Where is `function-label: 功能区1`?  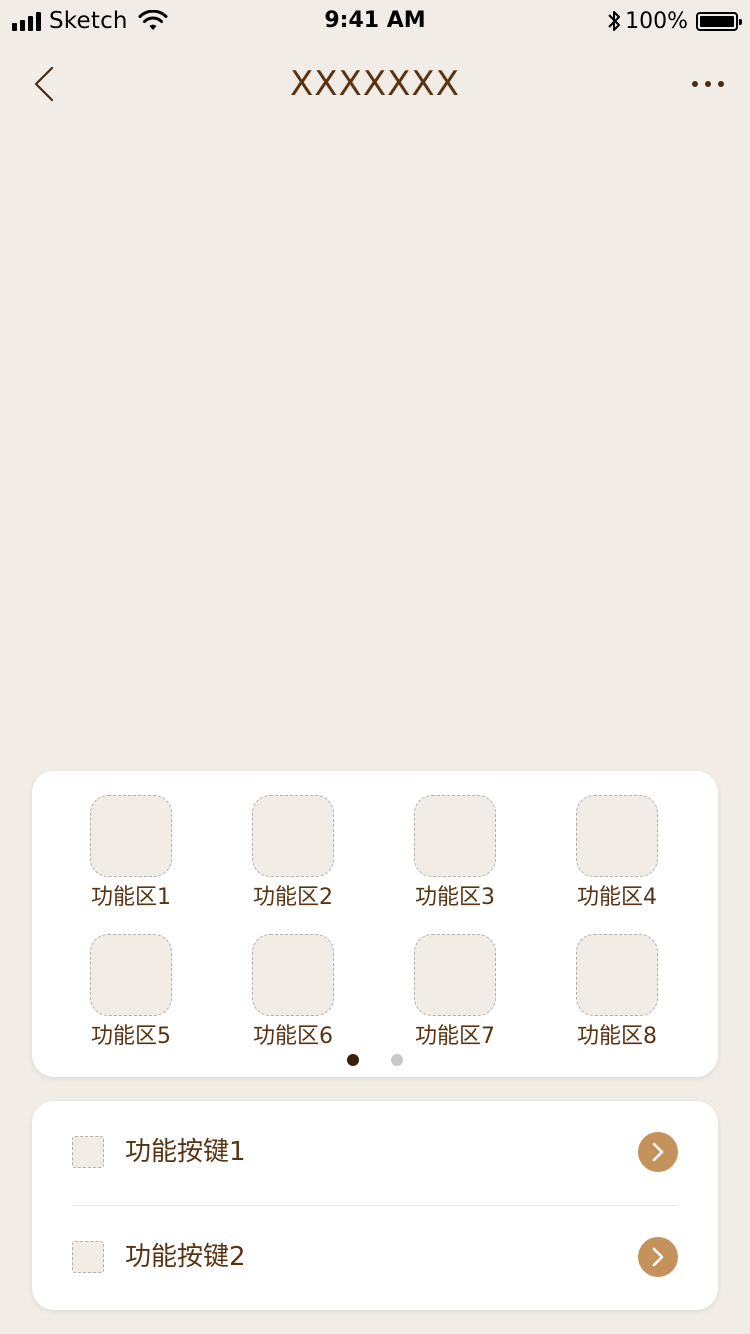
function-label: 功能区1 is located at coordinates (131, 897).